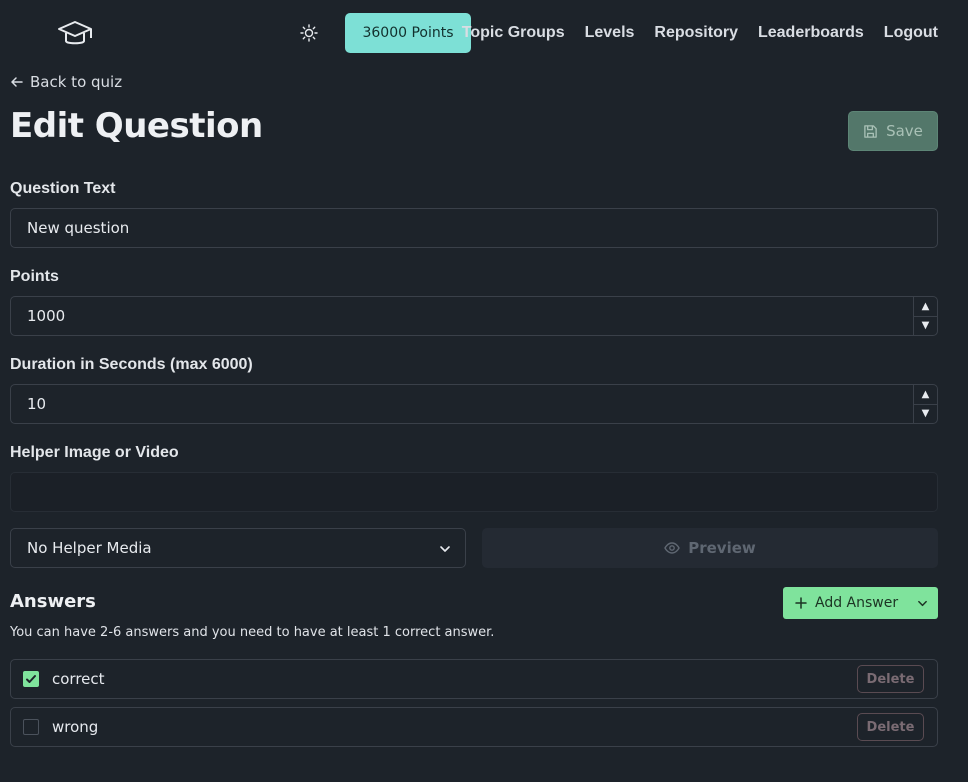 This screenshot has height=782, width=968. I want to click on floppy-disk-icon, so click(870, 131).